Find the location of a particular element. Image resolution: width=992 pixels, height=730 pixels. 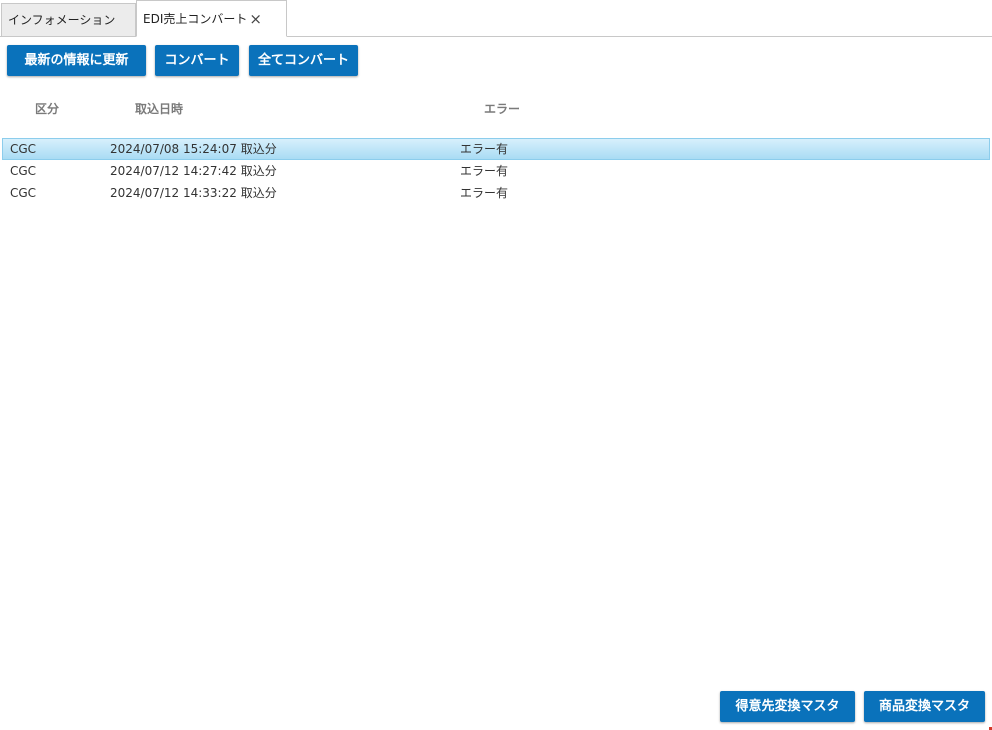

tab-information: インフォメーション is located at coordinates (68, 20).